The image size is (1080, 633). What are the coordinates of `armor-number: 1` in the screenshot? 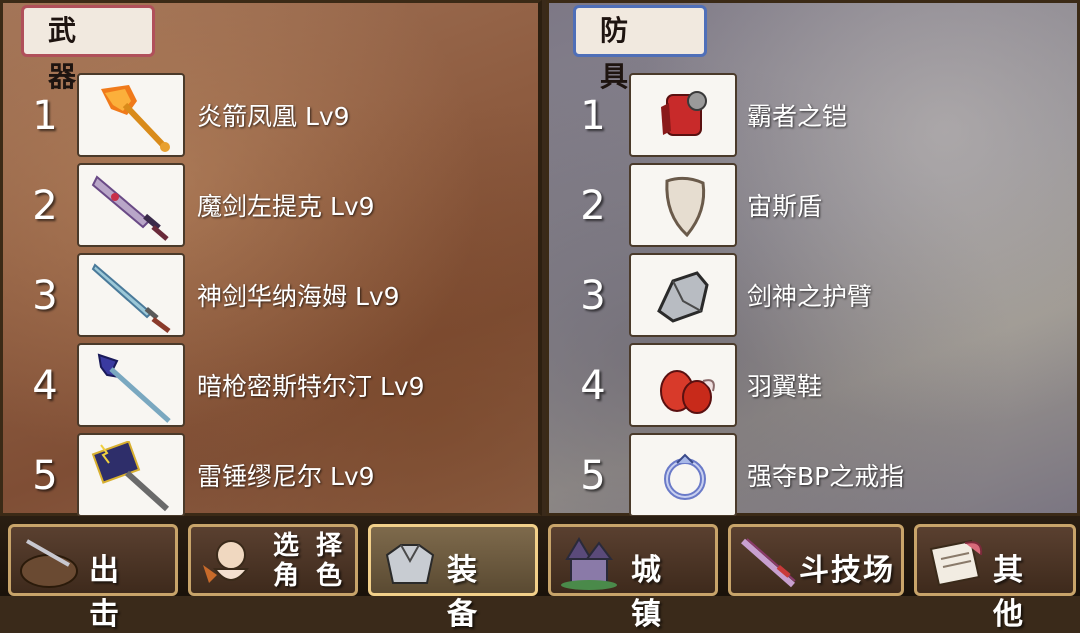 It's located at (593, 116).